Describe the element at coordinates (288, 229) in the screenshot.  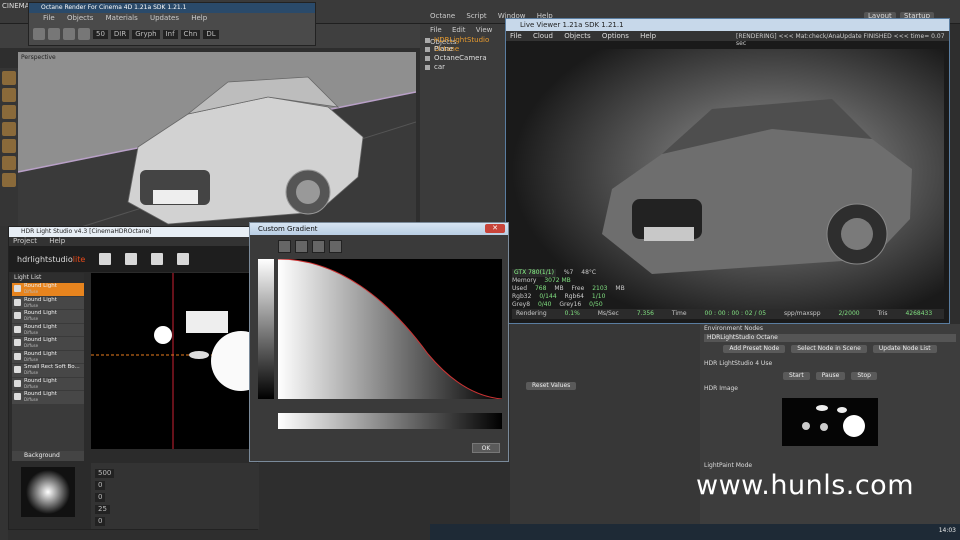
I see `gradient-title-text: Custom Gradient` at that location.